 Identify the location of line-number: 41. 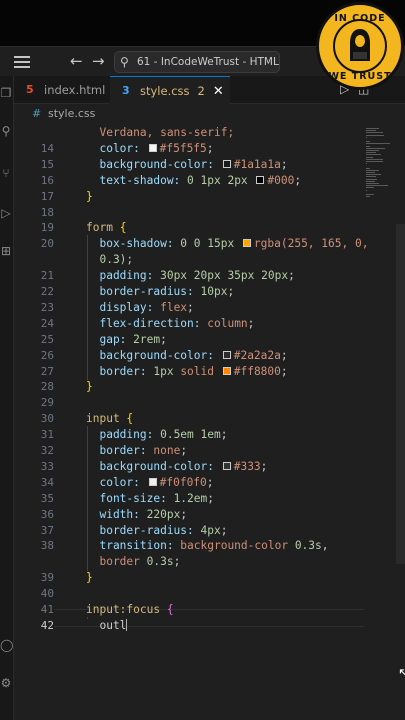
(47, 609).